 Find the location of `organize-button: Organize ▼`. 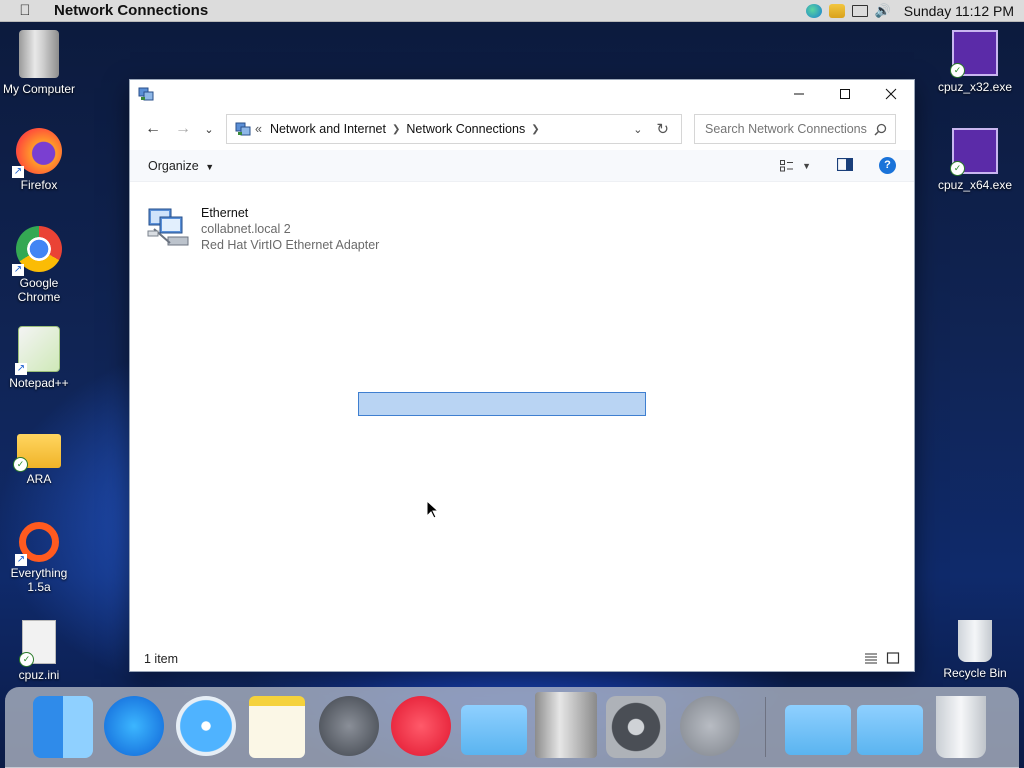

organize-button: Organize ▼ is located at coordinates (181, 166).